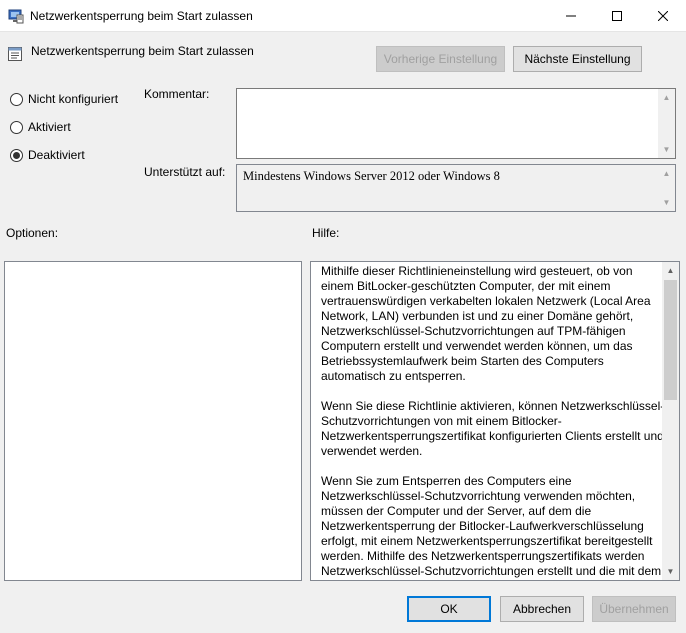 The image size is (686, 633). I want to click on policy-title: Netzwerkentsperrung beim Start zulassen, so click(142, 51).